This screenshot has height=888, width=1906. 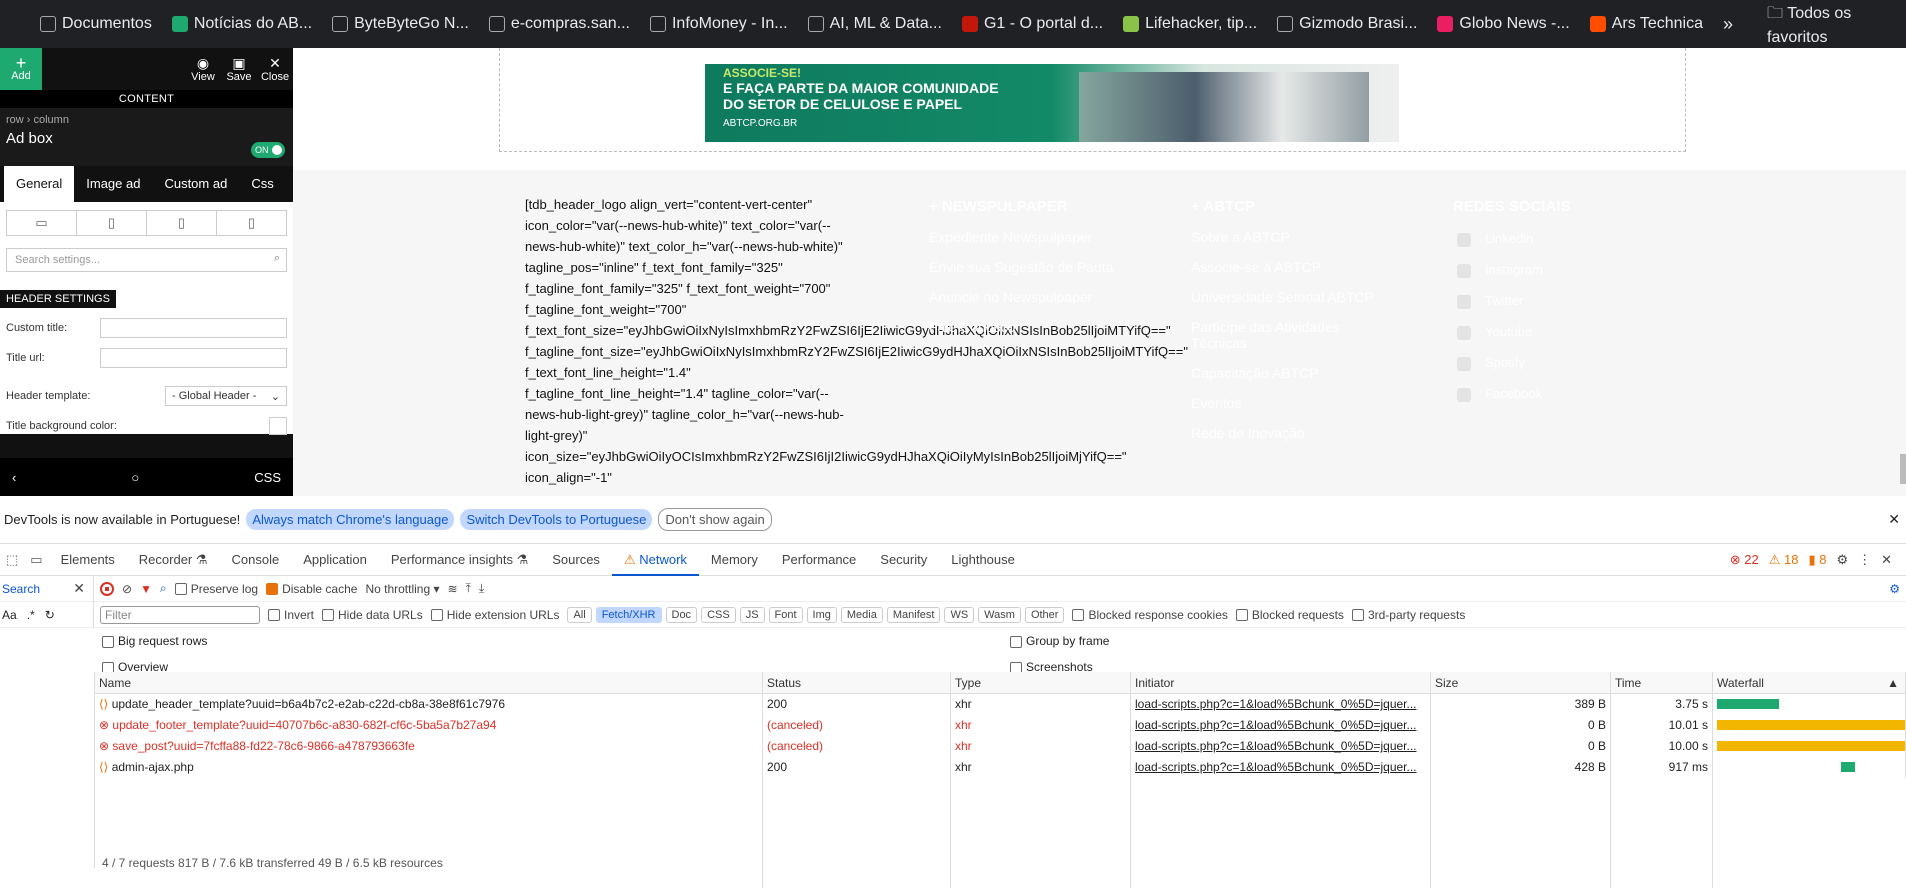 I want to click on footer-link: Participe das Atividades Técnicas, so click(x=1291, y=335).